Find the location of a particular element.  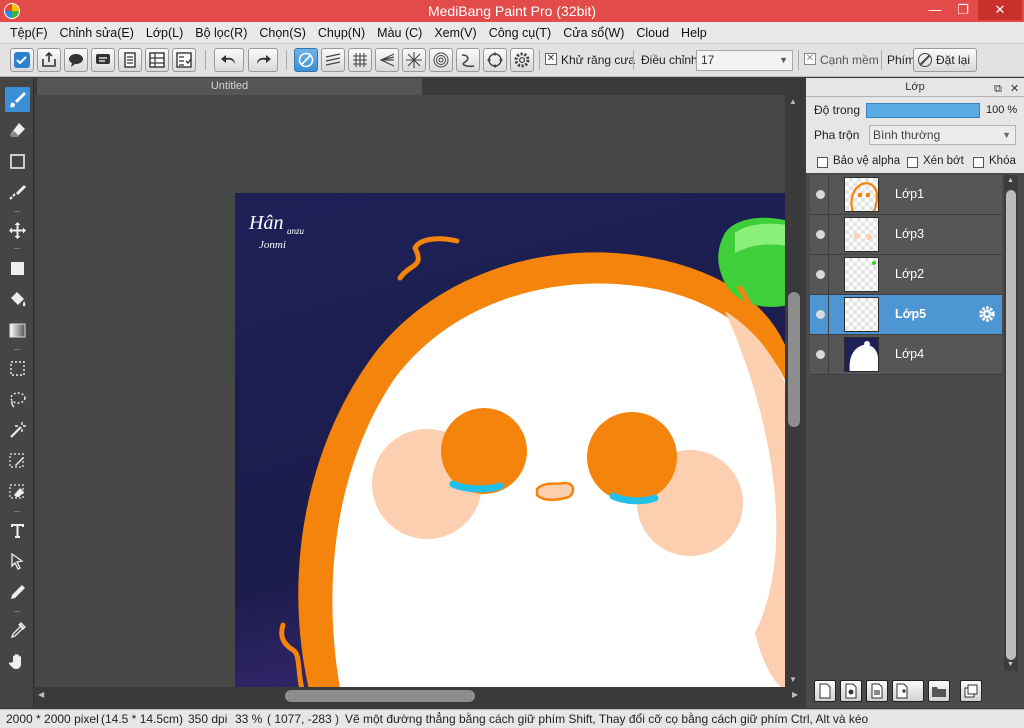

adjust-select: 17 ▼ is located at coordinates (744, 60).